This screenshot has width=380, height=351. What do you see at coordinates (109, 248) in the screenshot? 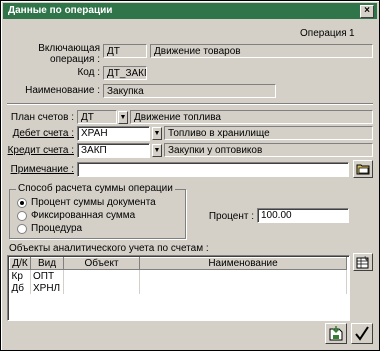
I see `analytics-title: Объекты аналитического учета по счетам :` at bounding box center [109, 248].